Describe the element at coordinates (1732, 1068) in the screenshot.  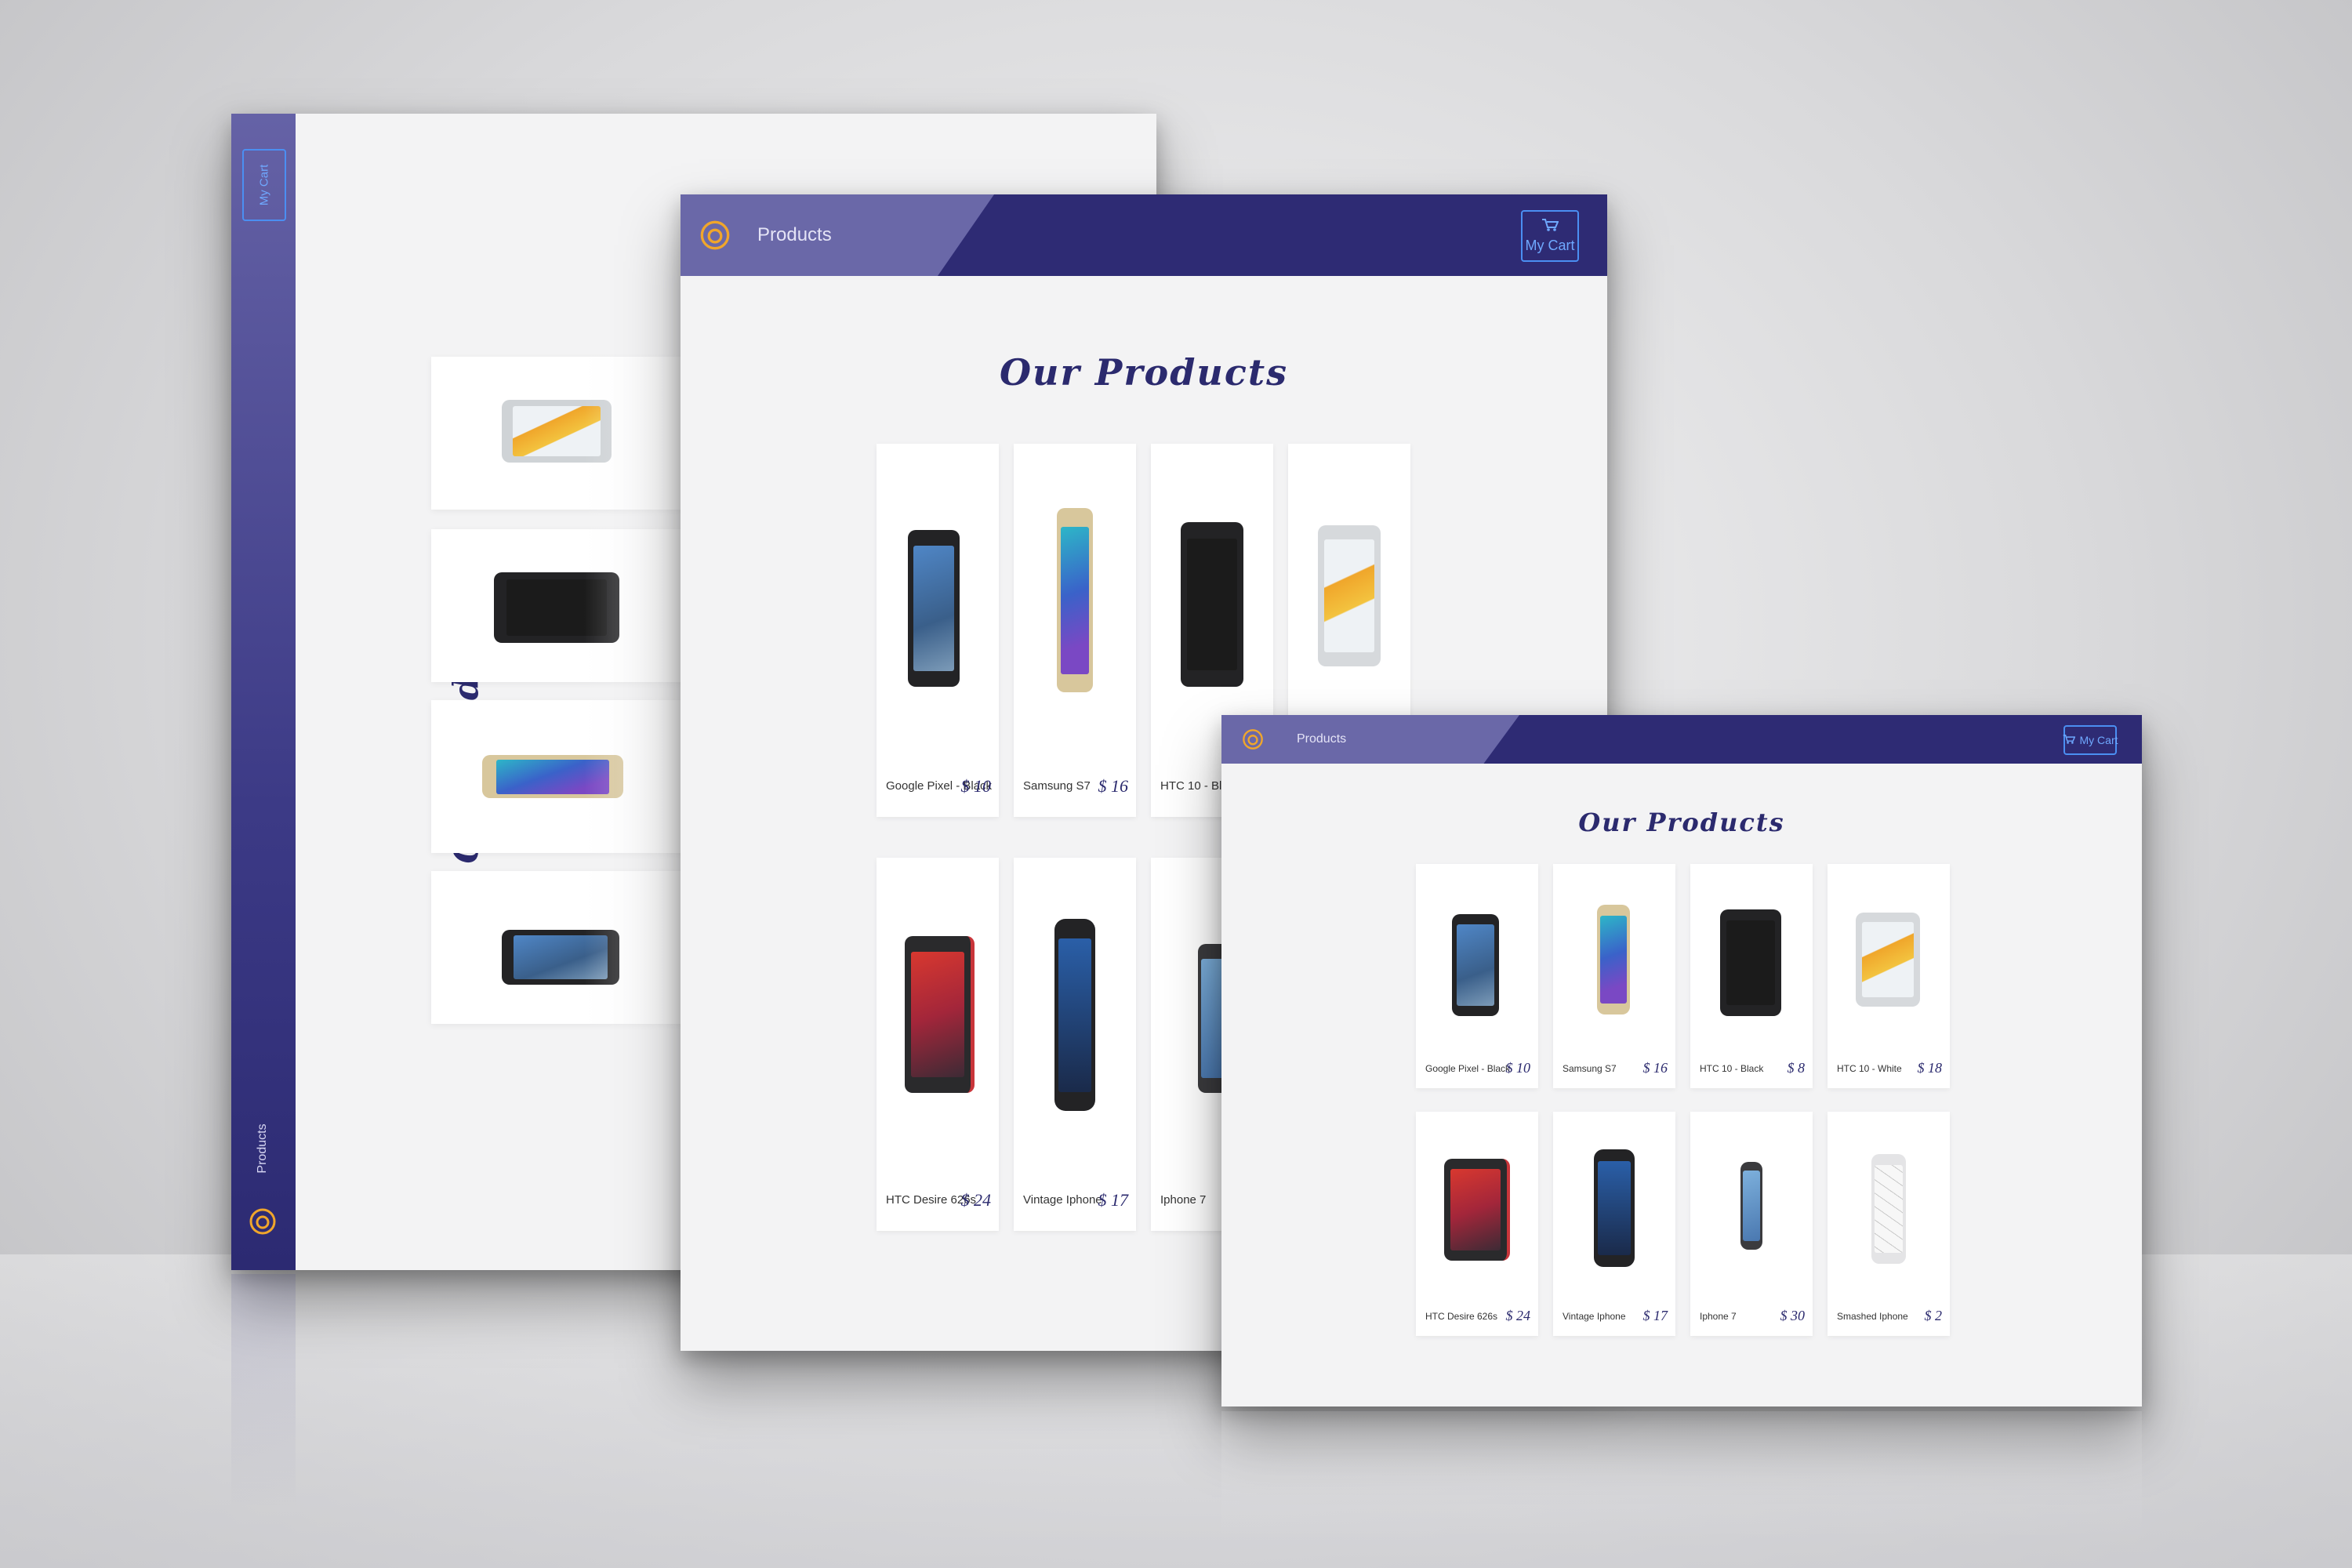
I see `product-name: HTC 10 - Black` at that location.